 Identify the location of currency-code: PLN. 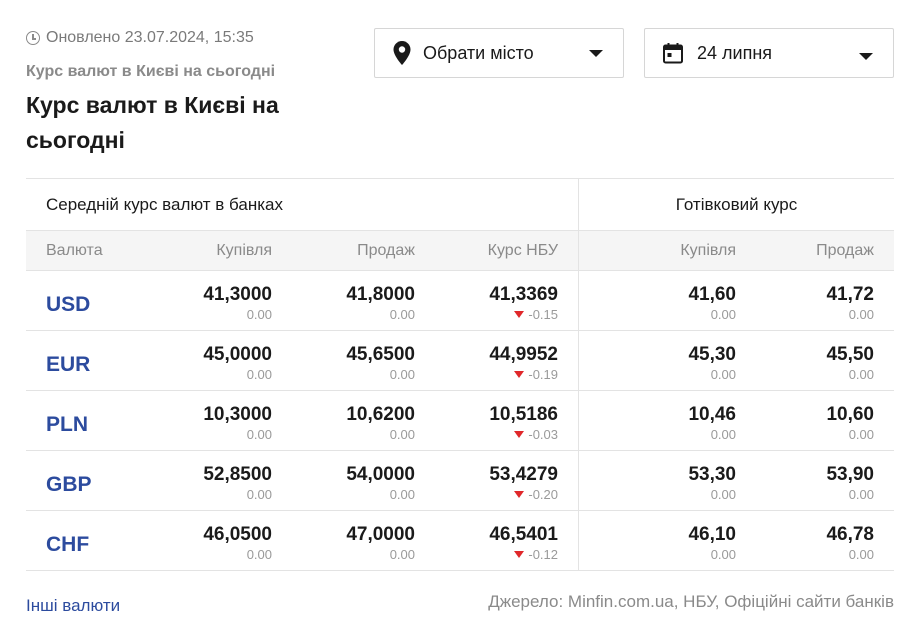
(88, 420).